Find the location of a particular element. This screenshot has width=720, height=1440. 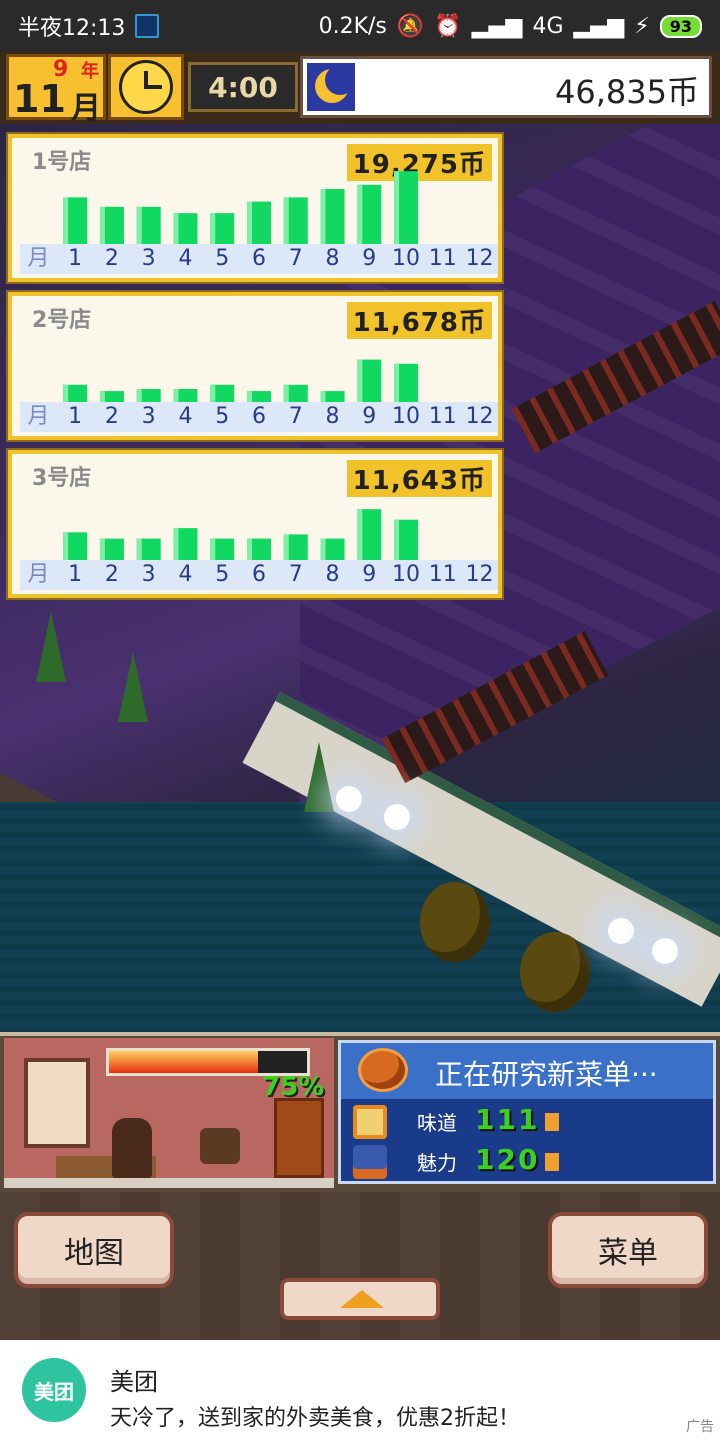

month-number: 11 is located at coordinates (39, 99).